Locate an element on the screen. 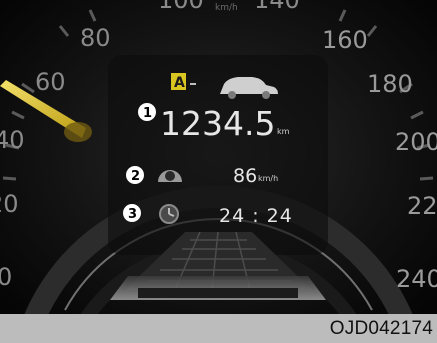 Image resolution: width=437 pixels, height=343 pixels. scale-label-160: 160 is located at coordinates (345, 40).